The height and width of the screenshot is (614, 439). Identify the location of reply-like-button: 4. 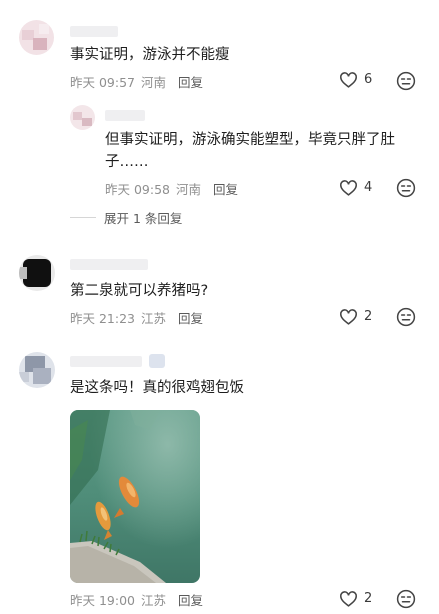
(355, 187).